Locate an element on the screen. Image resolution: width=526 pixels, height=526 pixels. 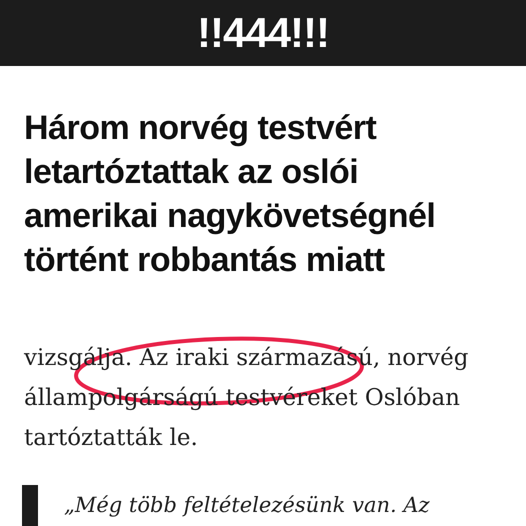
site-logo: !!444!!! is located at coordinates (262, 33).